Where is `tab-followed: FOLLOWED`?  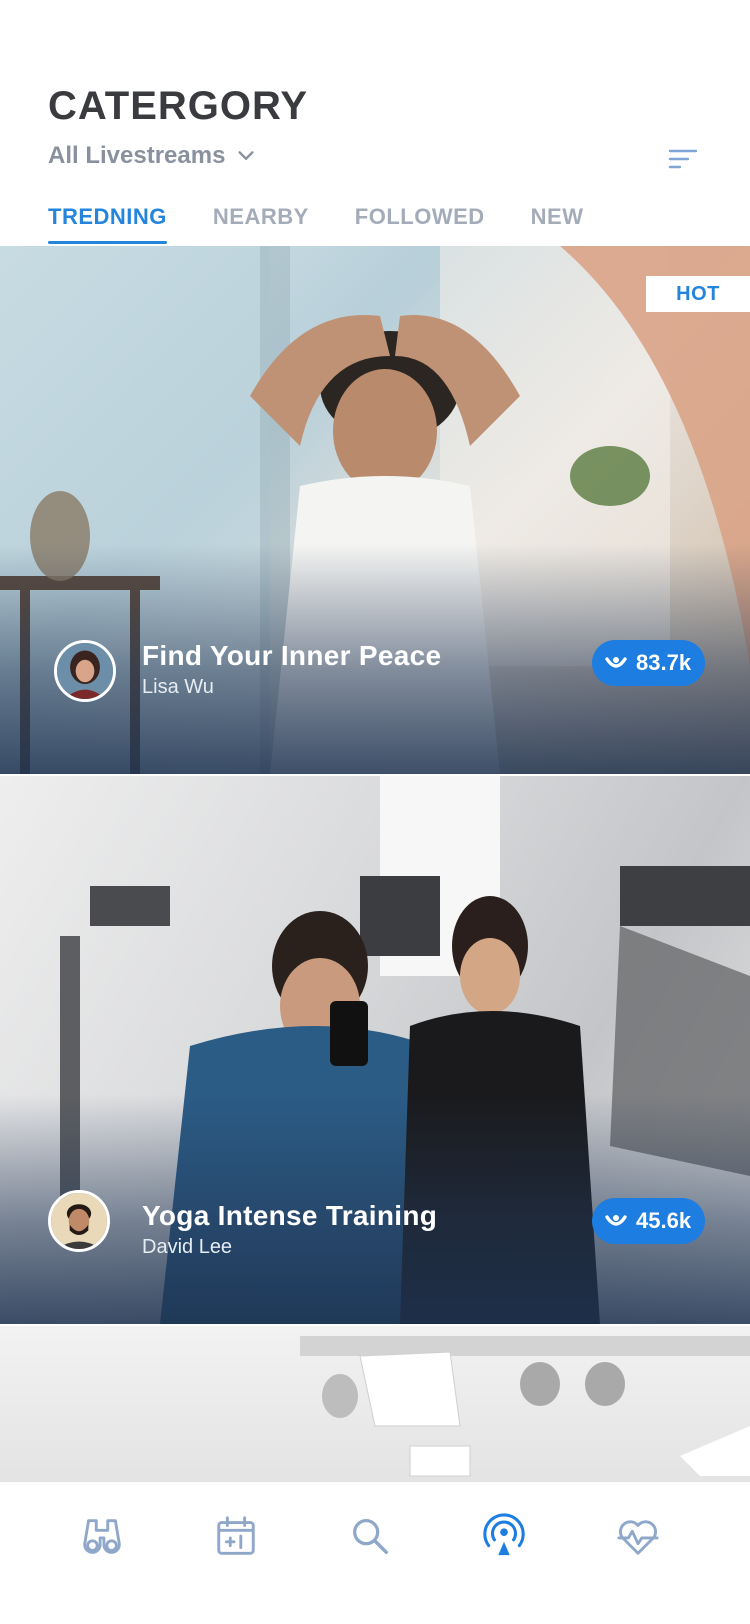 tab-followed: FOLLOWED is located at coordinates (420, 225).